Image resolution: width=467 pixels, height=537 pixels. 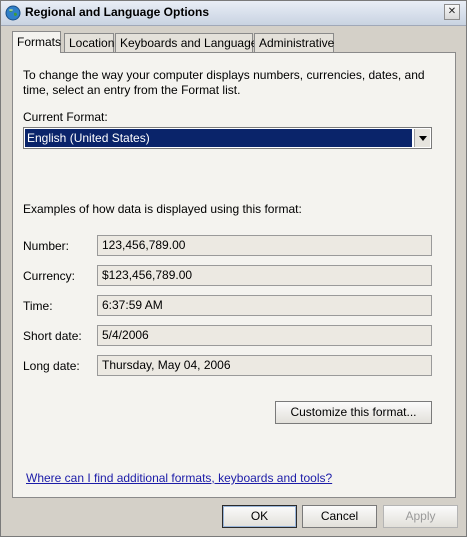 What do you see at coordinates (339, 516) in the screenshot?
I see `cancel-button: Cancel` at bounding box center [339, 516].